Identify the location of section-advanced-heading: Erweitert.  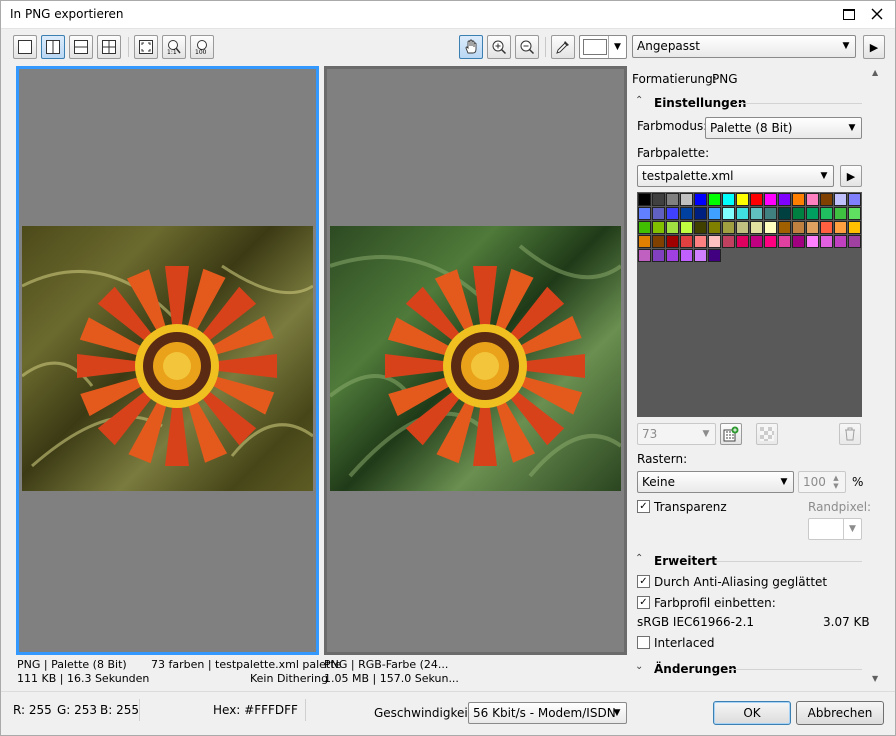
(685, 561).